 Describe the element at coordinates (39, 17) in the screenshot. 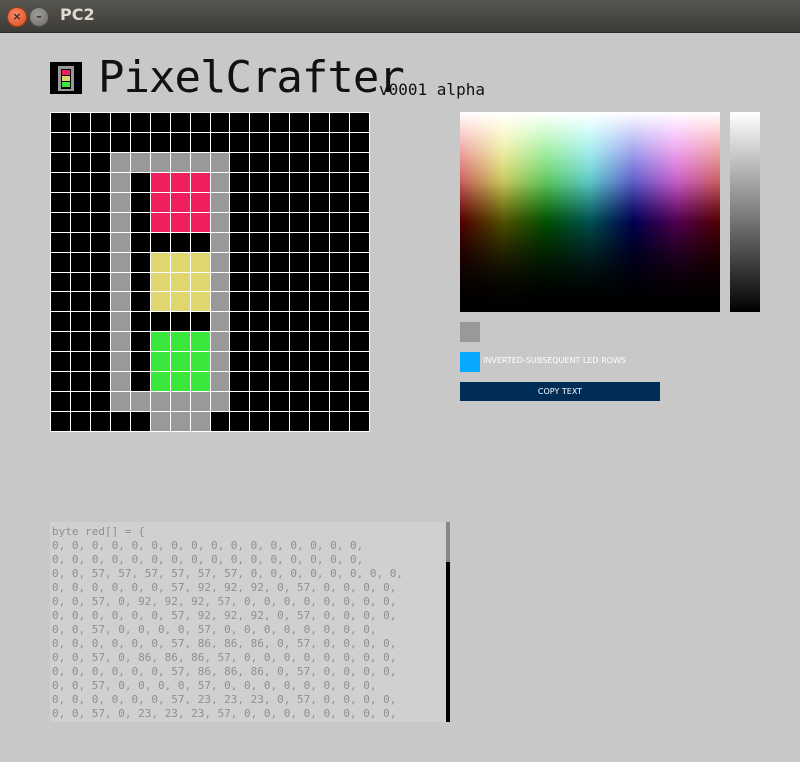

I see `minimize-icon: –` at that location.